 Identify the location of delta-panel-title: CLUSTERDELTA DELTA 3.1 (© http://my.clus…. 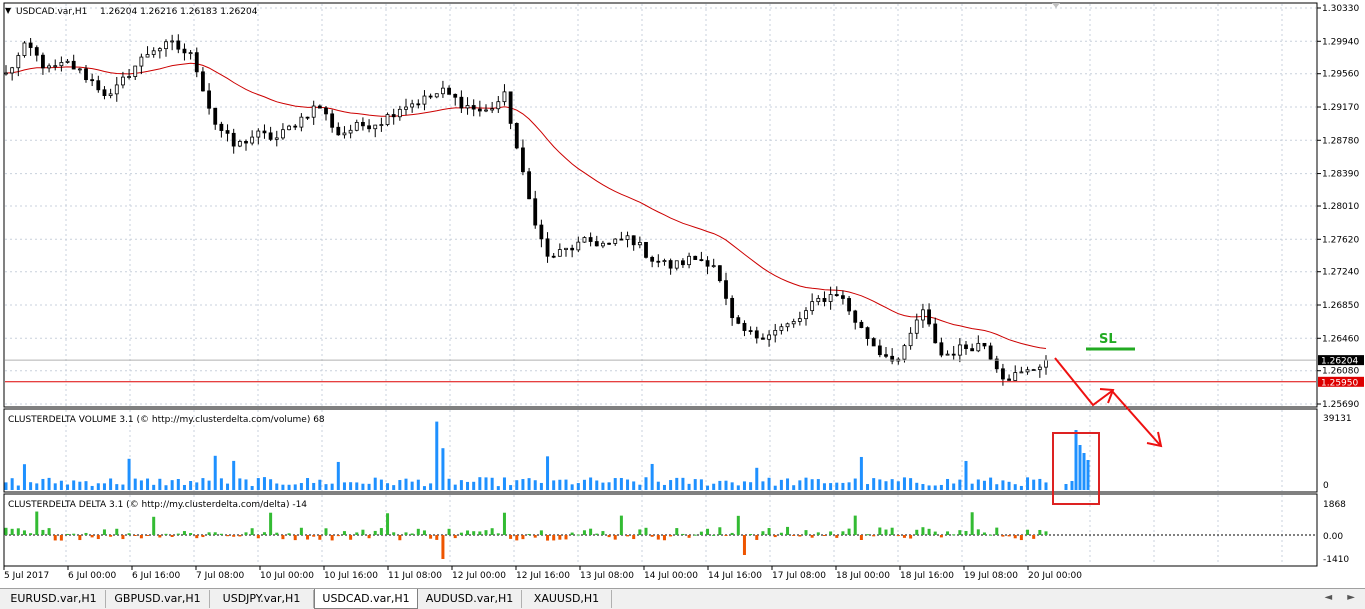
(157, 505).